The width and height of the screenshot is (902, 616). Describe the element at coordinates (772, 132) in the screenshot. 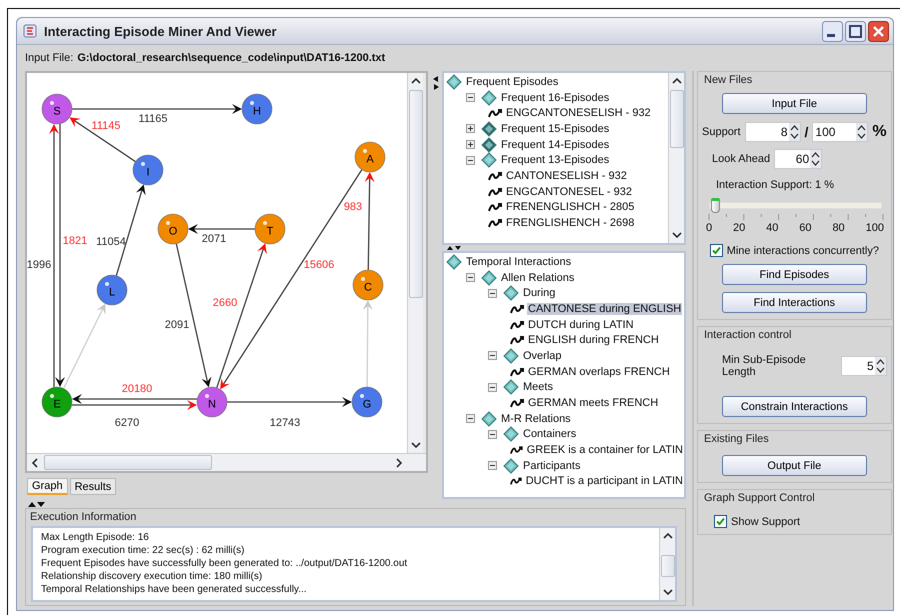

I see `support-spinner: 8` at that location.